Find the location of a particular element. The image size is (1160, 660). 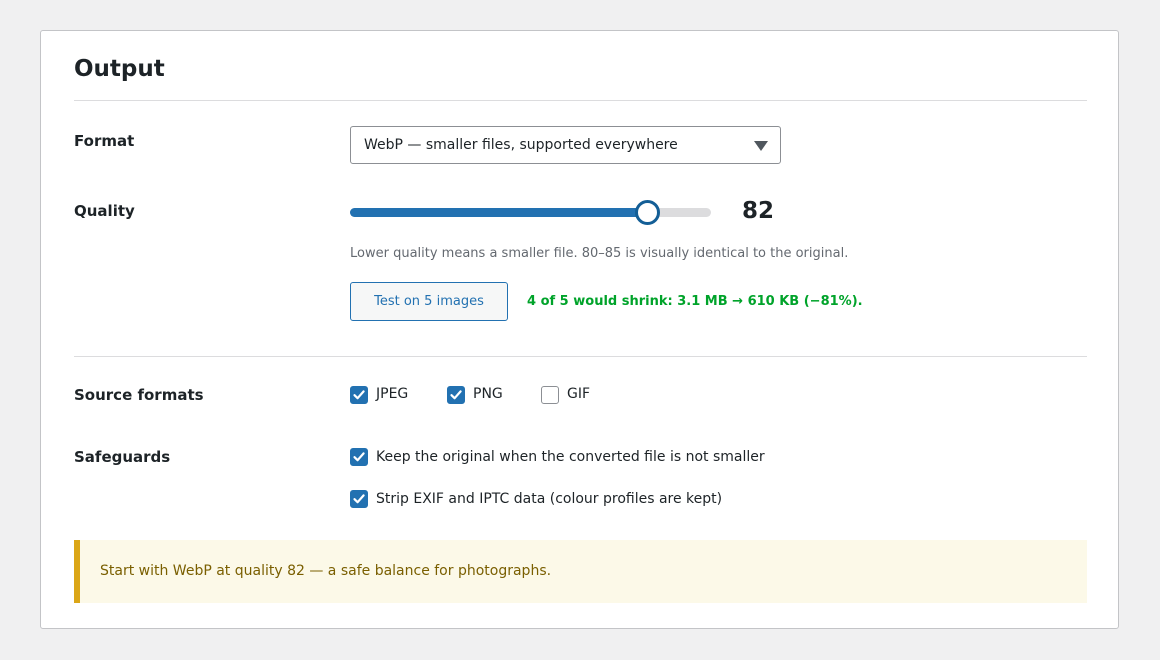

safeguards-label: Safeguards is located at coordinates (122, 457).